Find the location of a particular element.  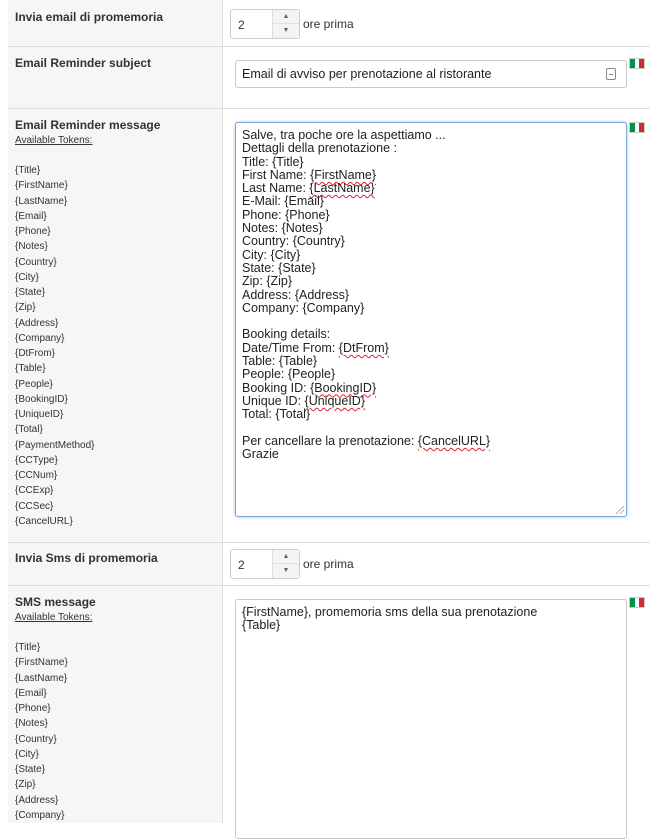

email-subject-label: Email Reminder subject is located at coordinates (83, 63).